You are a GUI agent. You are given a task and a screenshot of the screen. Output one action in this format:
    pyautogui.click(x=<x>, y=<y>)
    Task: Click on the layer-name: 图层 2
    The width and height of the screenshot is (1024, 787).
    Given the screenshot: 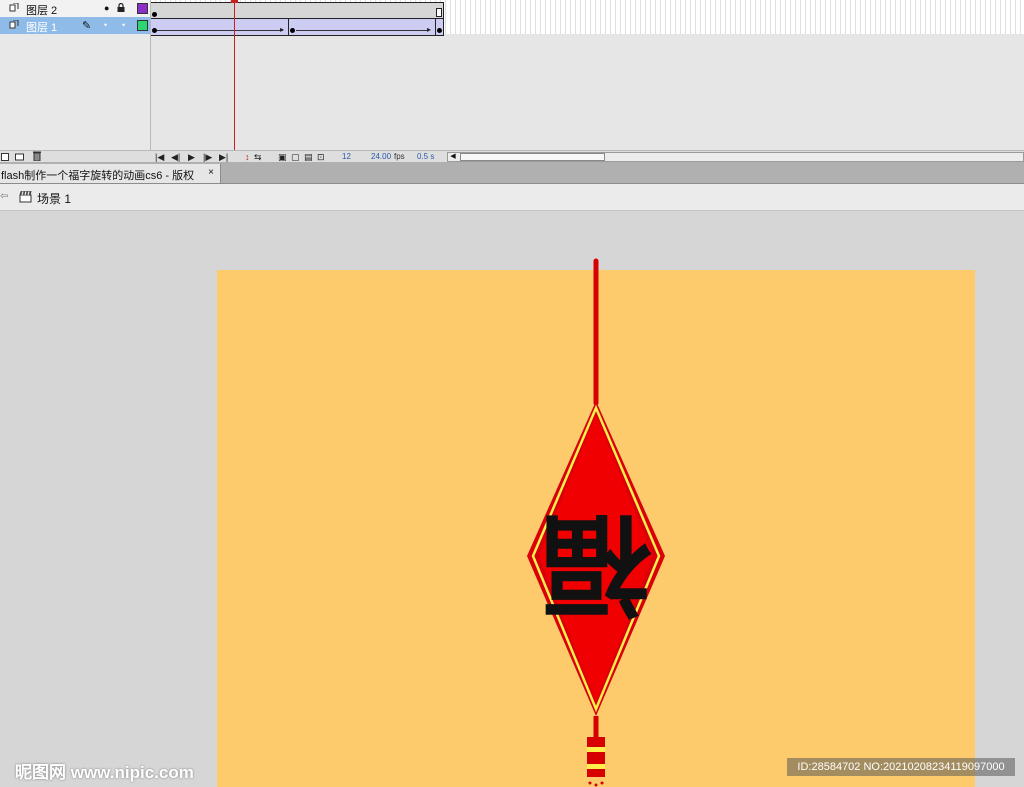 What is the action you would take?
    pyautogui.click(x=42, y=11)
    